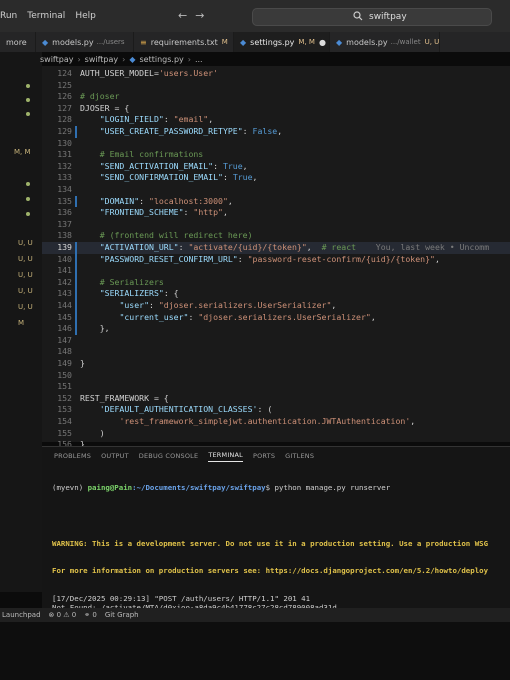 This screenshot has width=510, height=680. What do you see at coordinates (64, 374) in the screenshot?
I see `line-number: 150` at bounding box center [64, 374].